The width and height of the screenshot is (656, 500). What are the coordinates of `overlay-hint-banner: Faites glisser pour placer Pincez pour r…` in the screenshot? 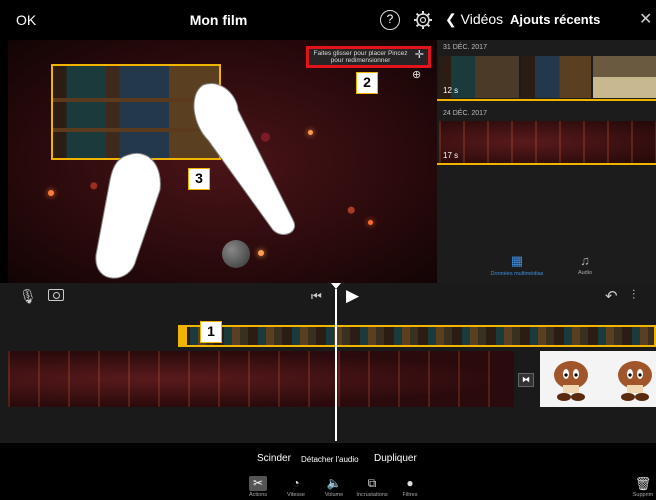 It's located at (368, 57).